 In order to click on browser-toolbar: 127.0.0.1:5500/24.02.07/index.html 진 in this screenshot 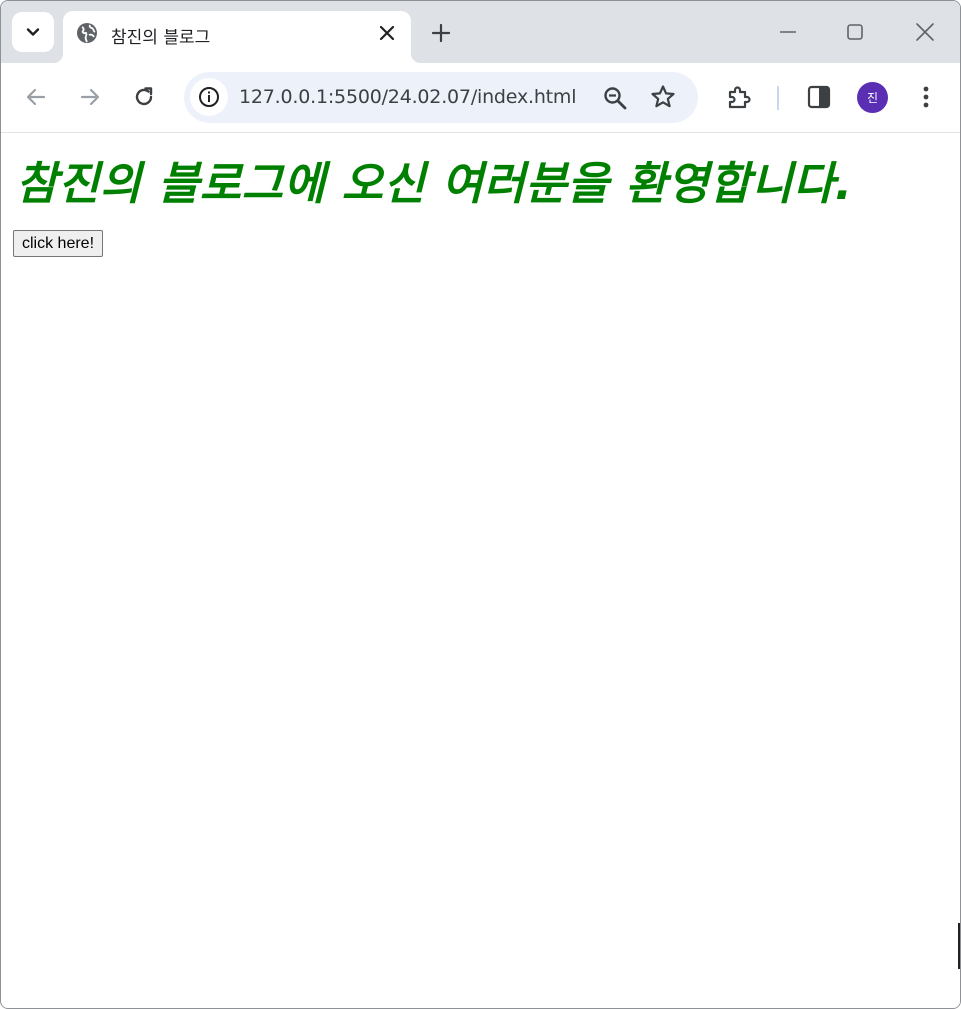, I will do `click(480, 98)`.